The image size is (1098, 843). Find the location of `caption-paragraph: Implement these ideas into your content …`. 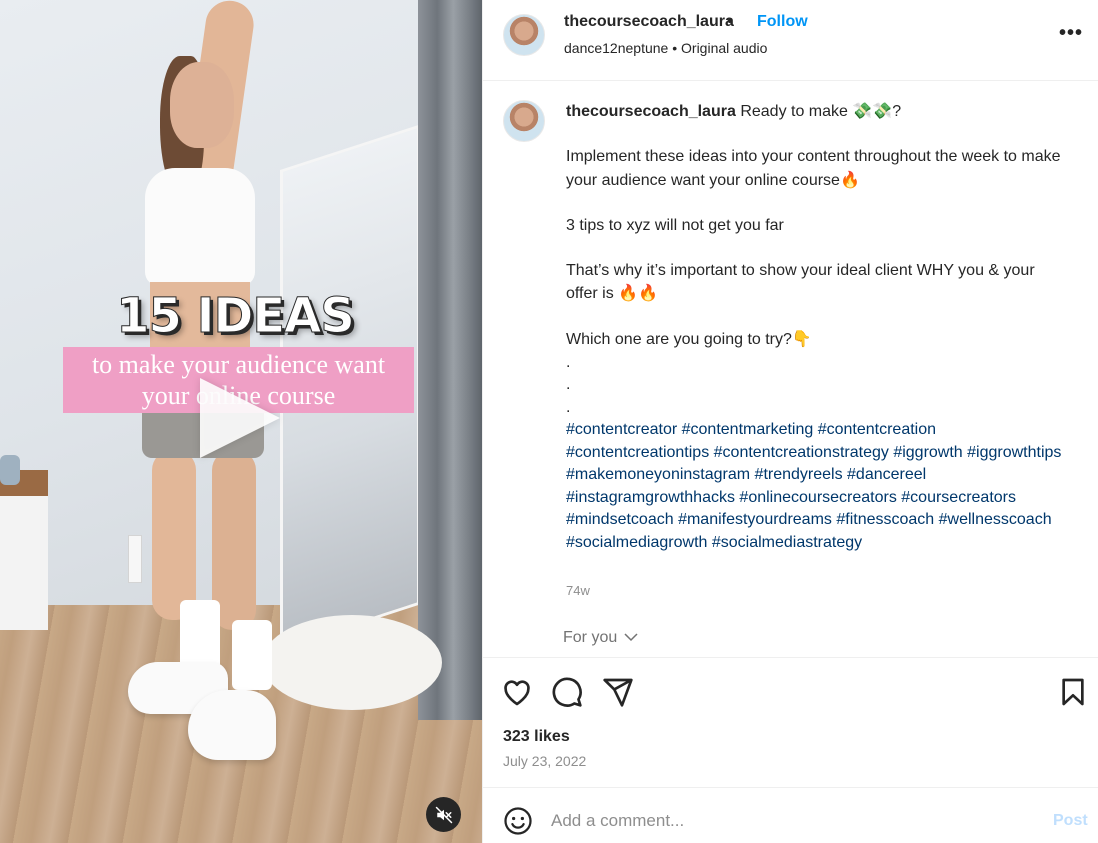

caption-paragraph: Implement these ideas into your content … is located at coordinates (816, 169).